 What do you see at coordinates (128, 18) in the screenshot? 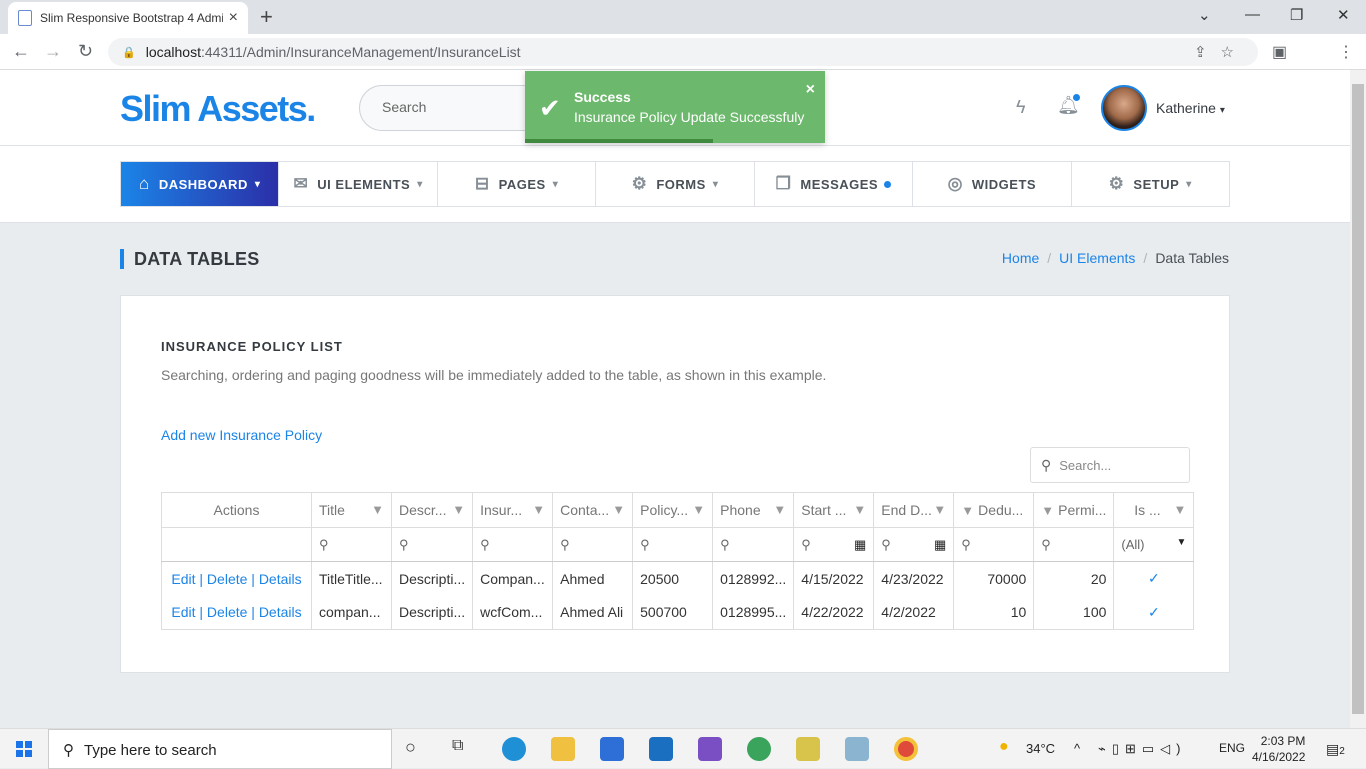
I see `browser-tab: Slim Responsive Bootstrap 4 Admin ×` at bounding box center [128, 18].